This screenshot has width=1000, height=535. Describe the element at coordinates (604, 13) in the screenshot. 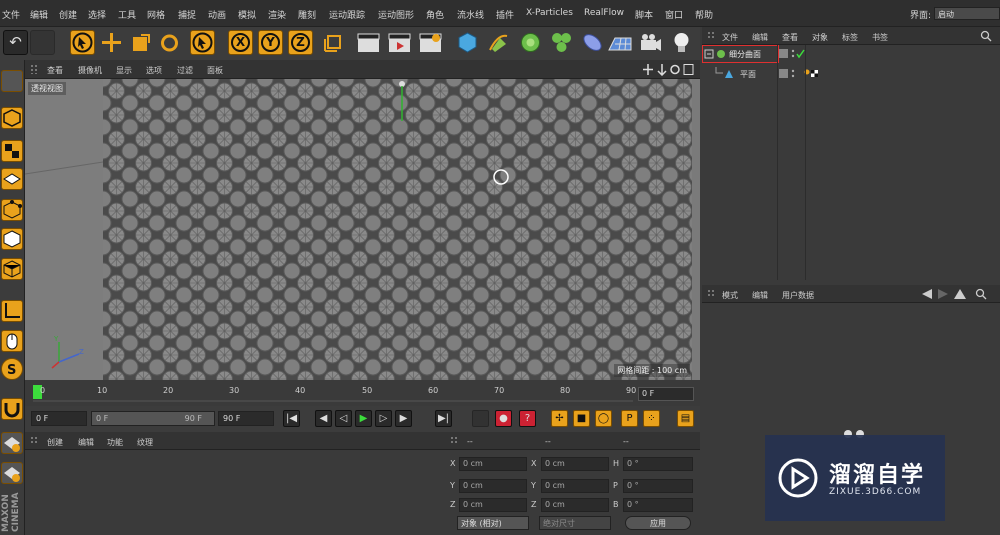

I see `menu-realflow: RealFlow` at that location.